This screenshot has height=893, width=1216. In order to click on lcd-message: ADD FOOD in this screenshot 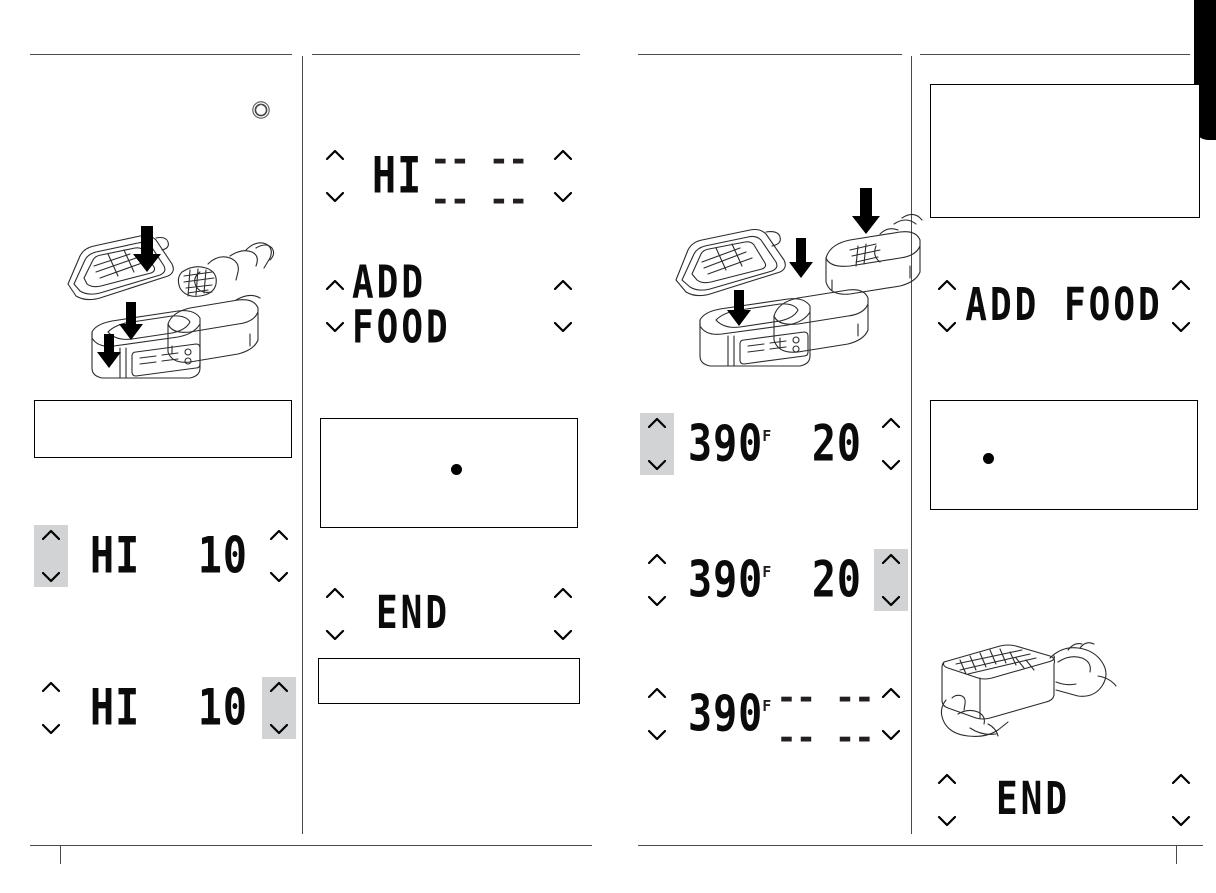, I will do `click(401, 305)`.